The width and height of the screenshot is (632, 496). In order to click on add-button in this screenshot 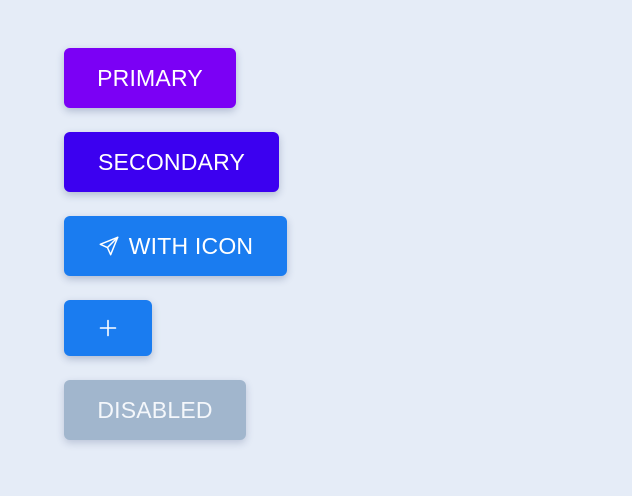, I will do `click(108, 328)`.